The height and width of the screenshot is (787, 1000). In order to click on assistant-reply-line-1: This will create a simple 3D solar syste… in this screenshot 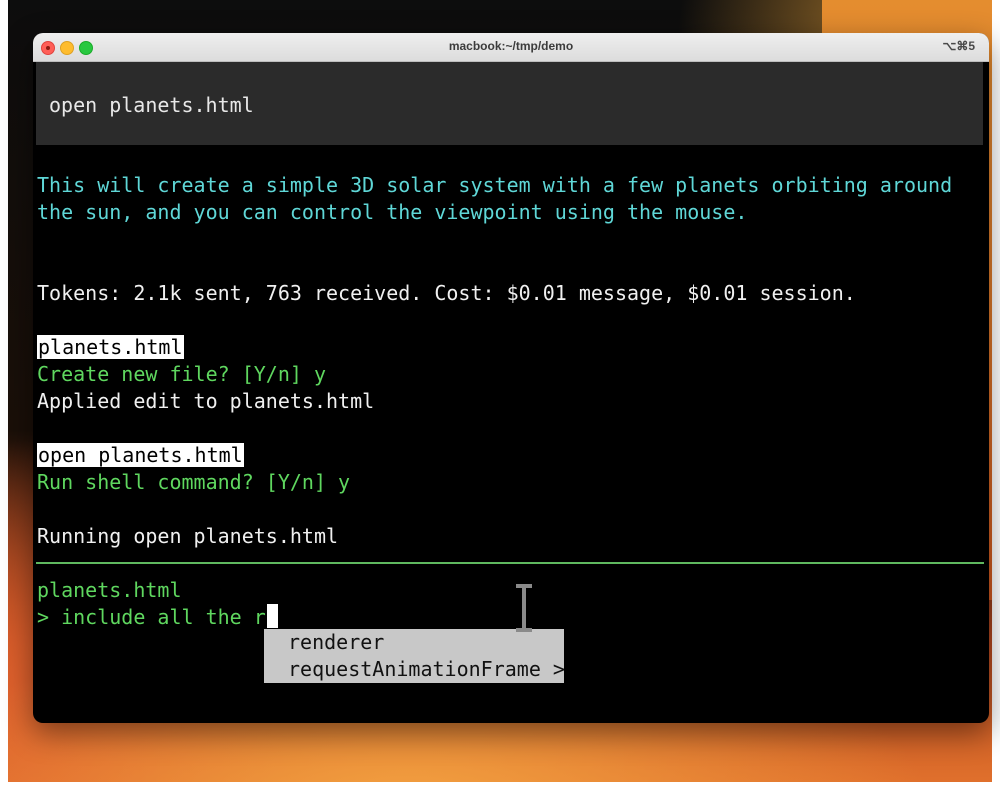, I will do `click(495, 185)`.